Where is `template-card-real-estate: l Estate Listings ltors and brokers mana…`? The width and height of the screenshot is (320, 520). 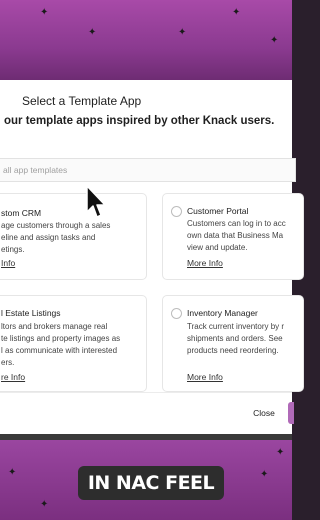
template-card-real-estate: l Estate Listings ltors and brokers mana… is located at coordinates (73, 343).